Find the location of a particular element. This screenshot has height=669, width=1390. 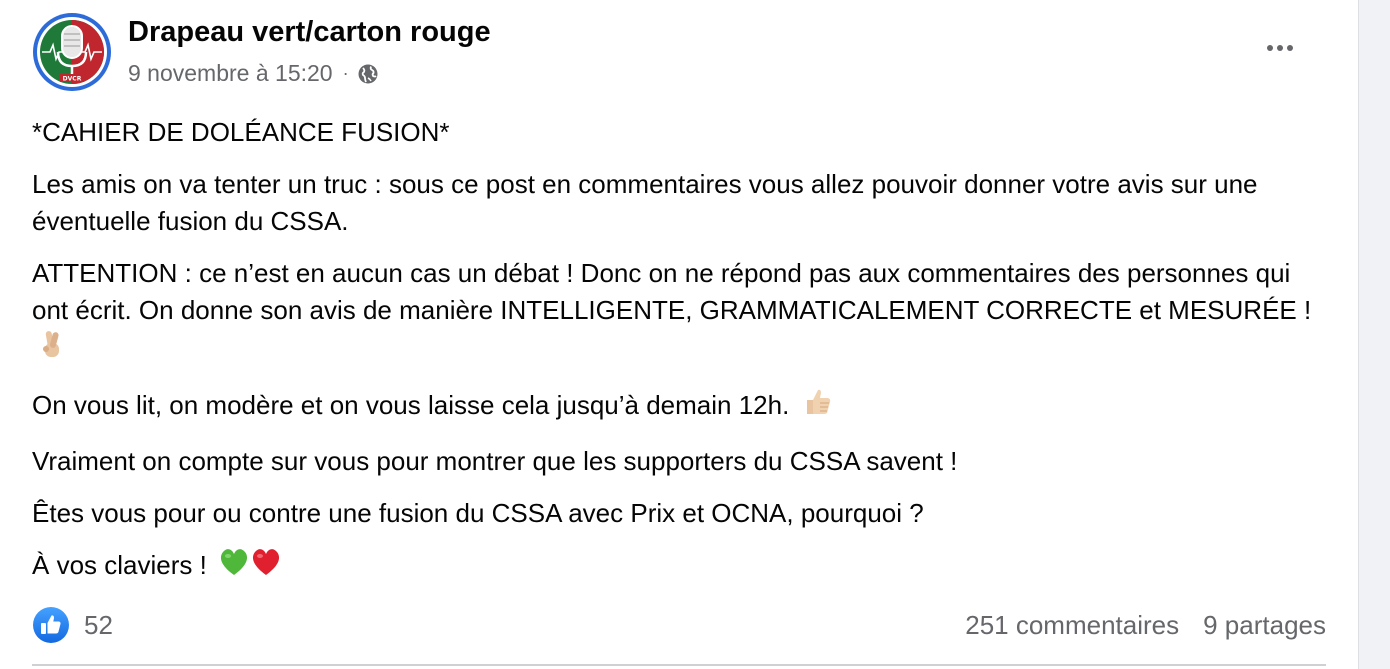

page-logo: DVCR is located at coordinates (72, 52).